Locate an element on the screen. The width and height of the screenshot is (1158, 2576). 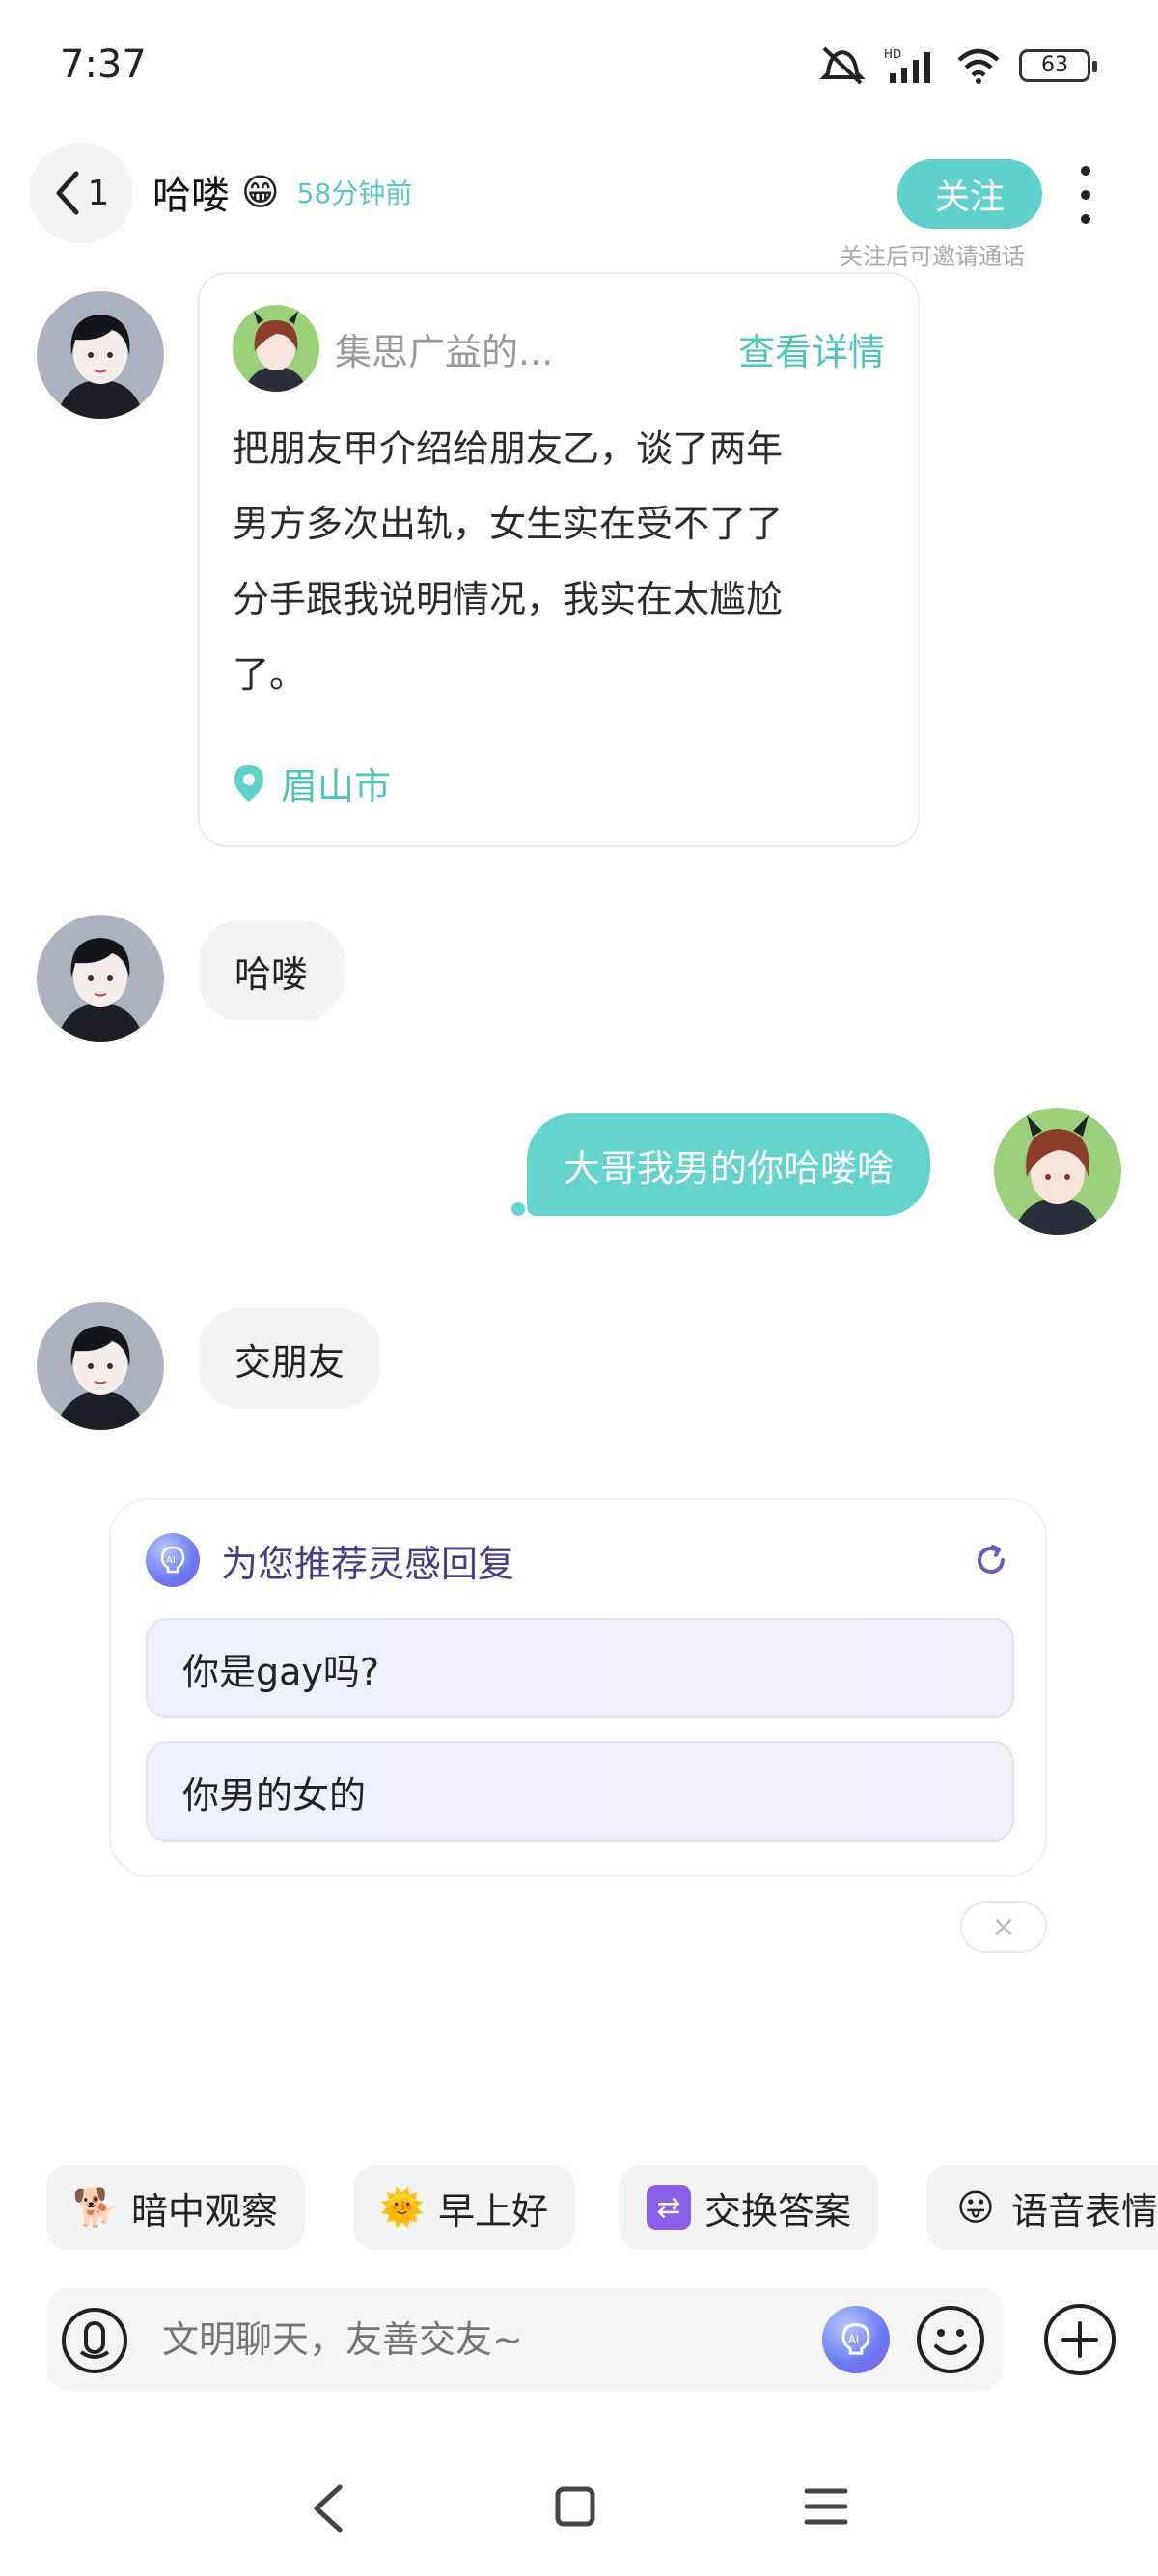
intro-text-line: 了。 is located at coordinates (270, 674).